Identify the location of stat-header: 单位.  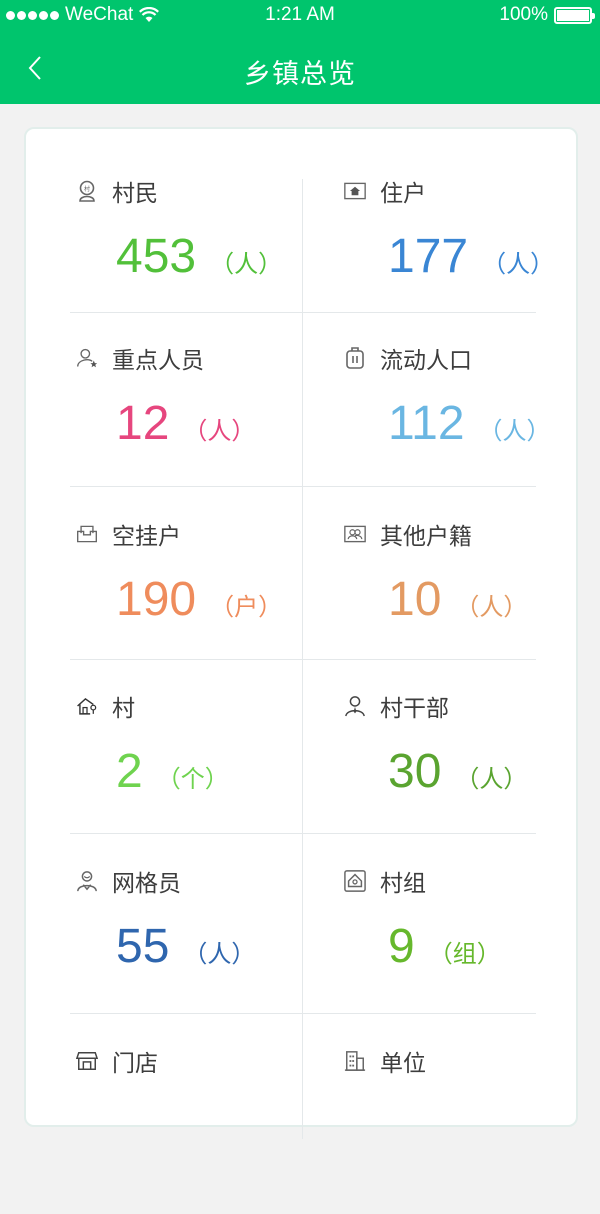
(385, 1061).